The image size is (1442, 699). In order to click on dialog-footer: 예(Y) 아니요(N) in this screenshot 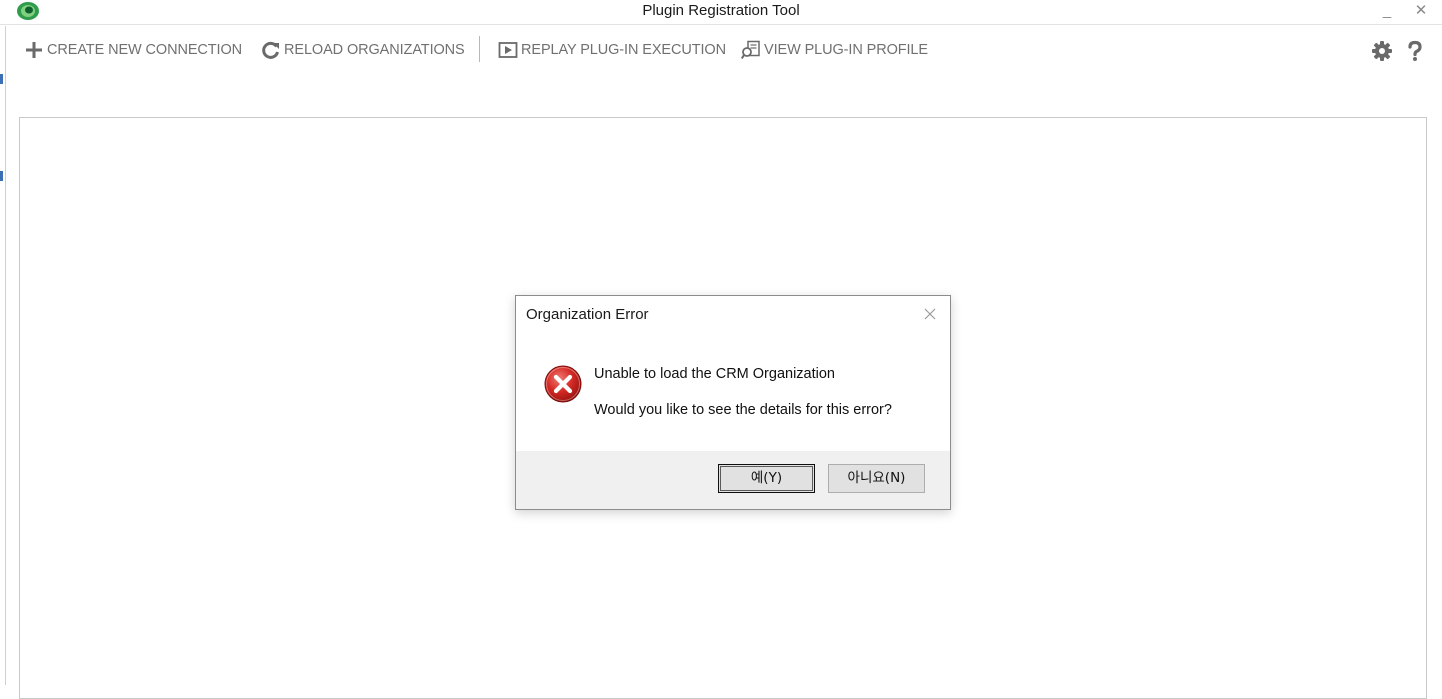, I will do `click(733, 480)`.